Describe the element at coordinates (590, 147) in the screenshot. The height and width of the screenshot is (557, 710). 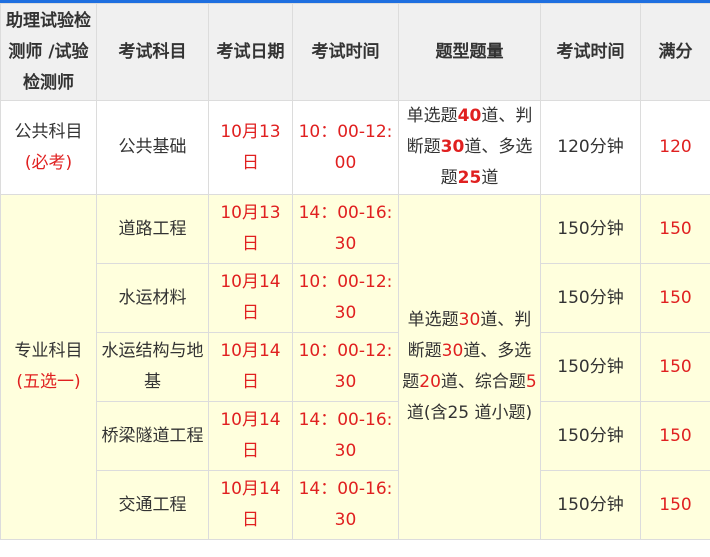
I see `public-duration: 120分钟` at that location.